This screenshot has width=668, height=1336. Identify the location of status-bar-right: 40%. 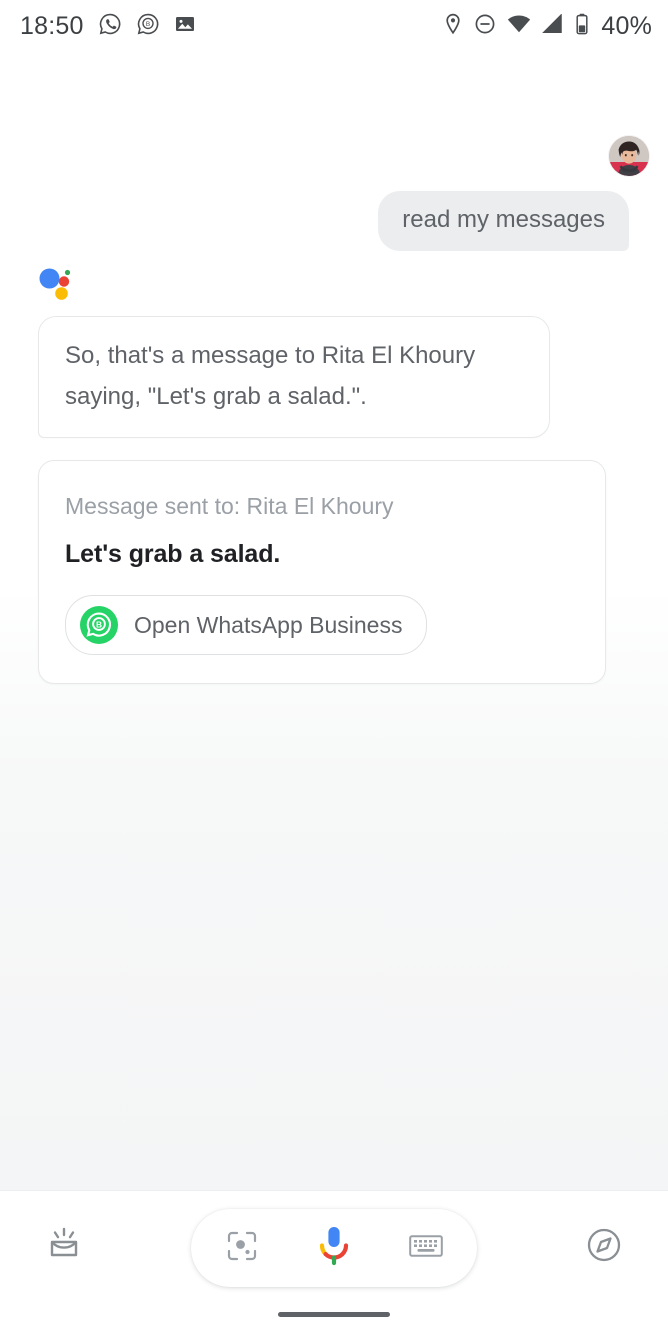
(547, 26).